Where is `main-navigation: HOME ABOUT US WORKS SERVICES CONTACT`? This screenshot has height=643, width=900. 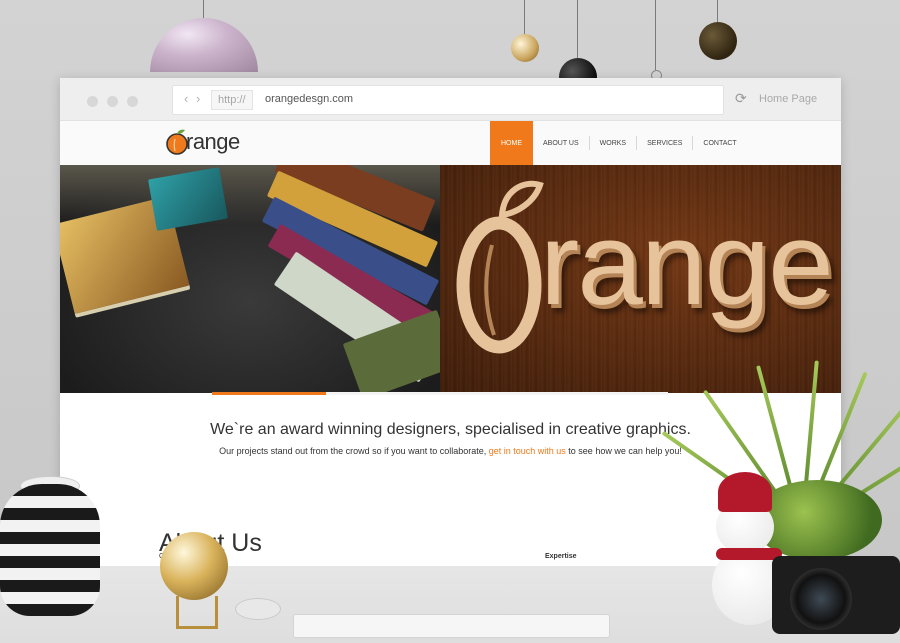
main-navigation: HOME ABOUT US WORKS SERVICES CONTACT is located at coordinates (618, 143).